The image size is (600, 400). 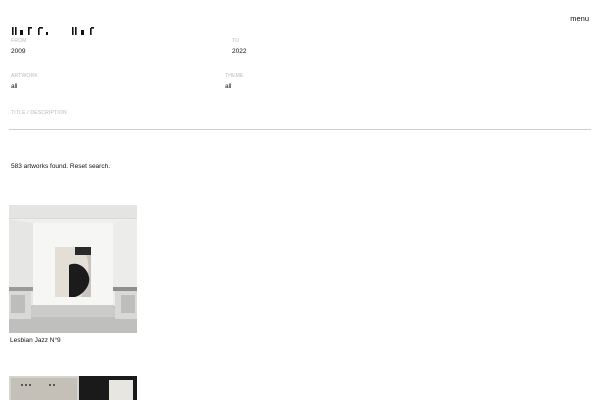 I want to click on to-year-select: 2022, so click(x=239, y=51).